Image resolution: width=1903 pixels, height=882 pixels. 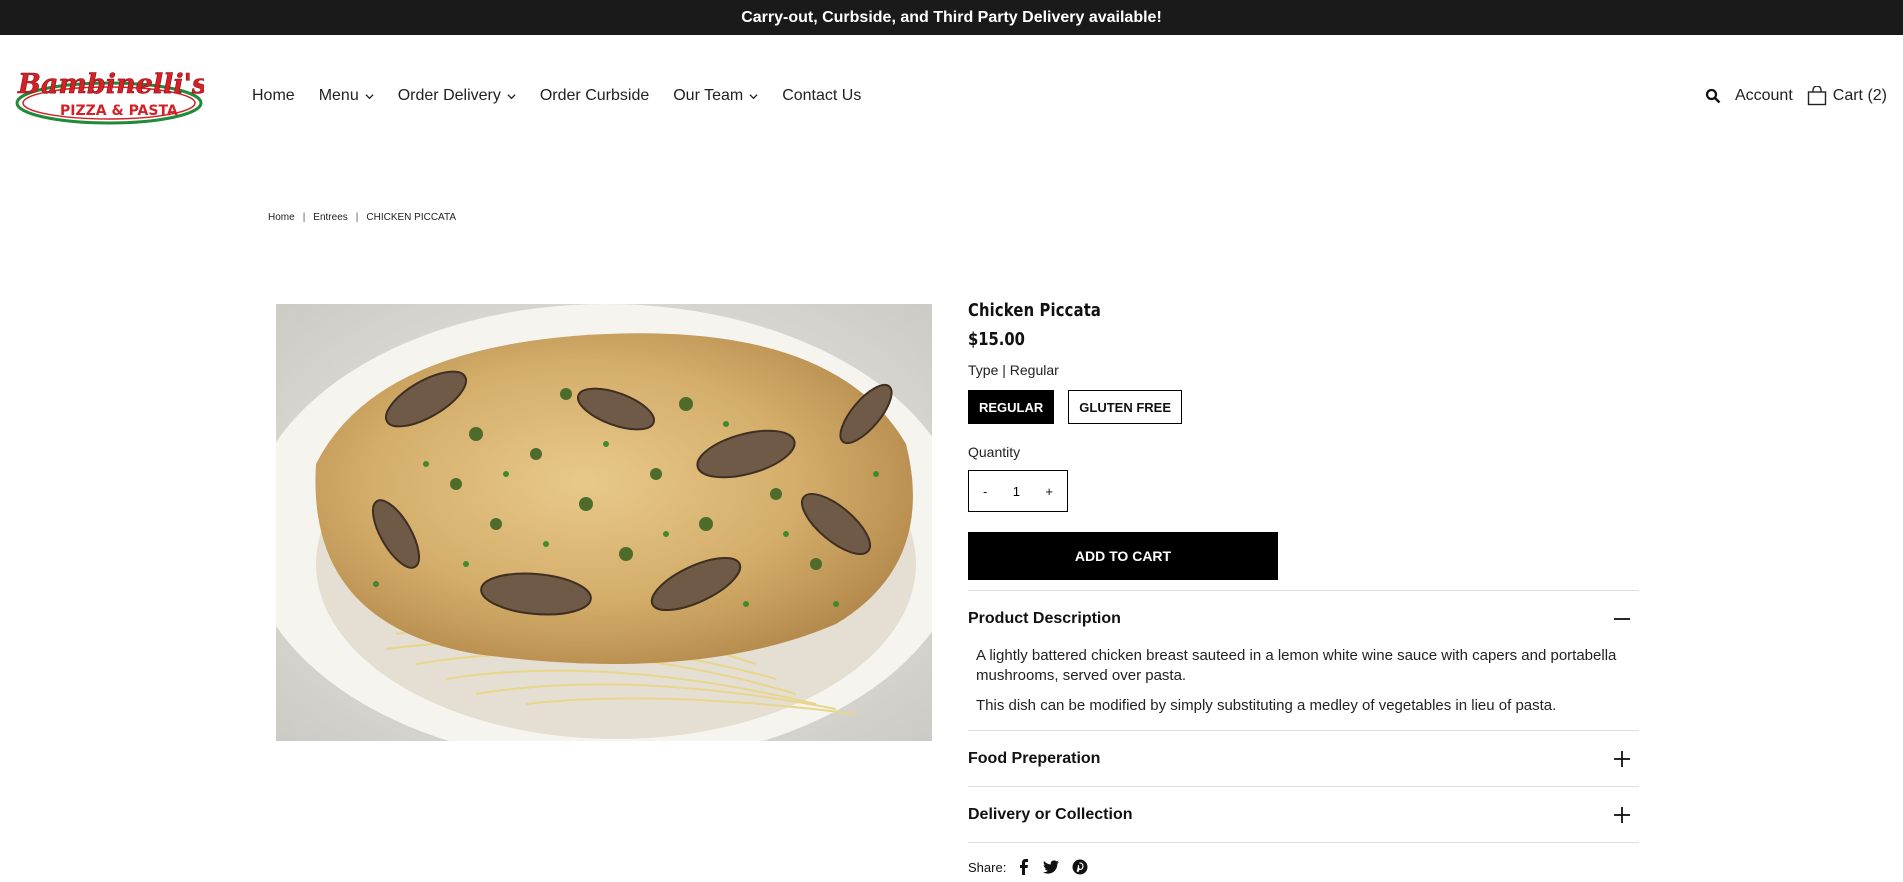 I want to click on accordion-title: Delivery or Collection, so click(x=1050, y=814).